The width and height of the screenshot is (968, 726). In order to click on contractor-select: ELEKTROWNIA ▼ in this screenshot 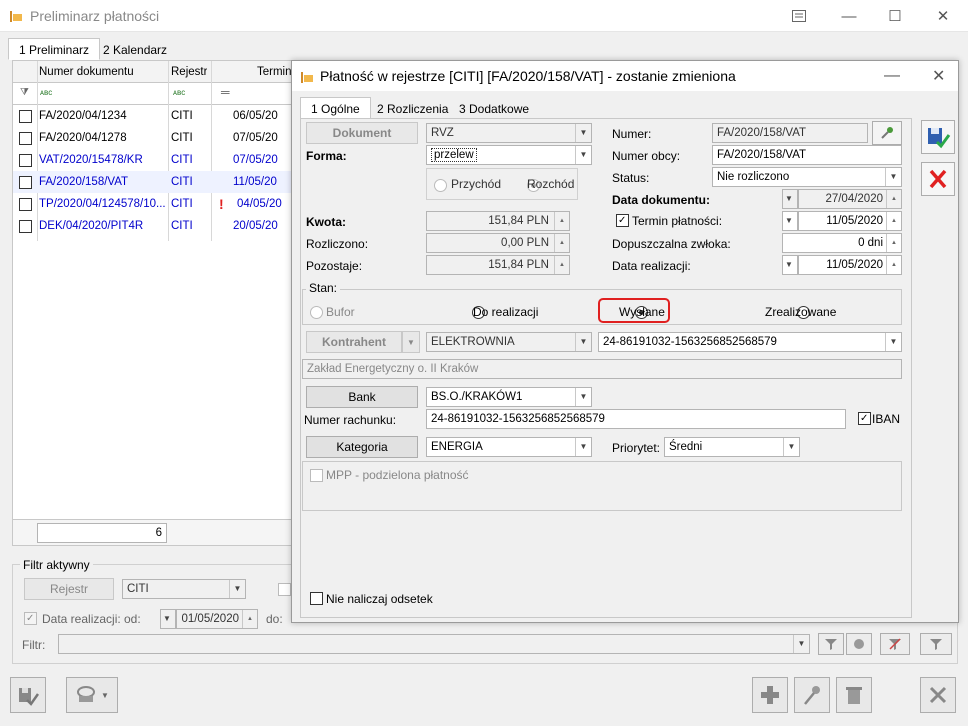, I will do `click(509, 342)`.